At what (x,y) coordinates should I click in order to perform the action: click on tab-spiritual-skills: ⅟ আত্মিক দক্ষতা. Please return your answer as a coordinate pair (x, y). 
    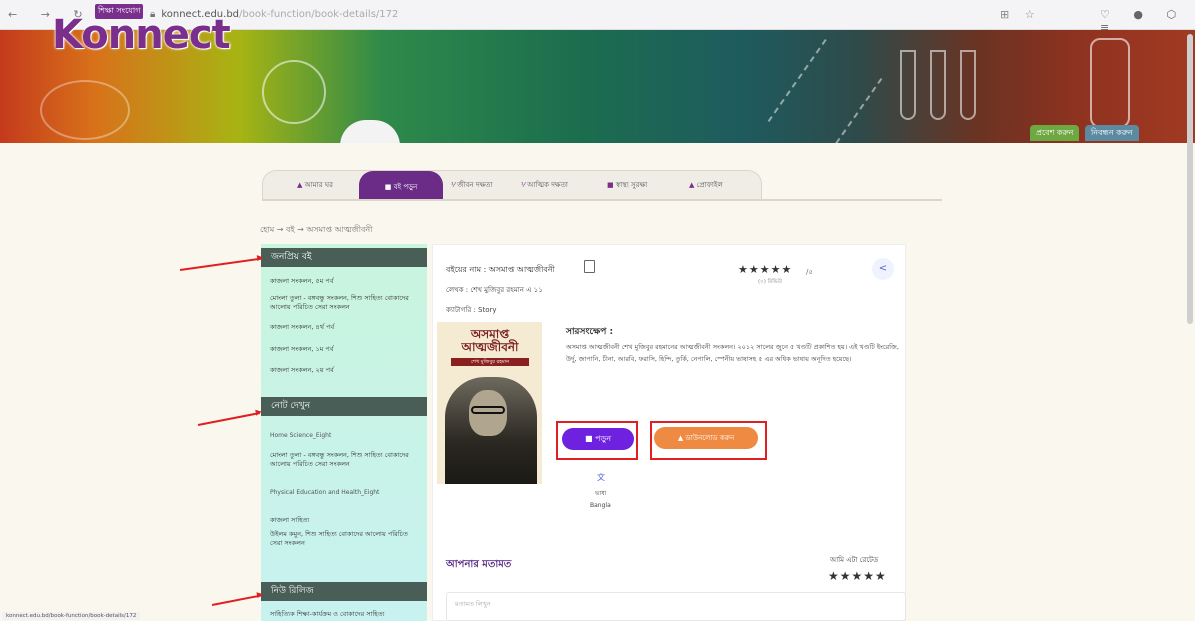
    Looking at the image, I should click on (544, 185).